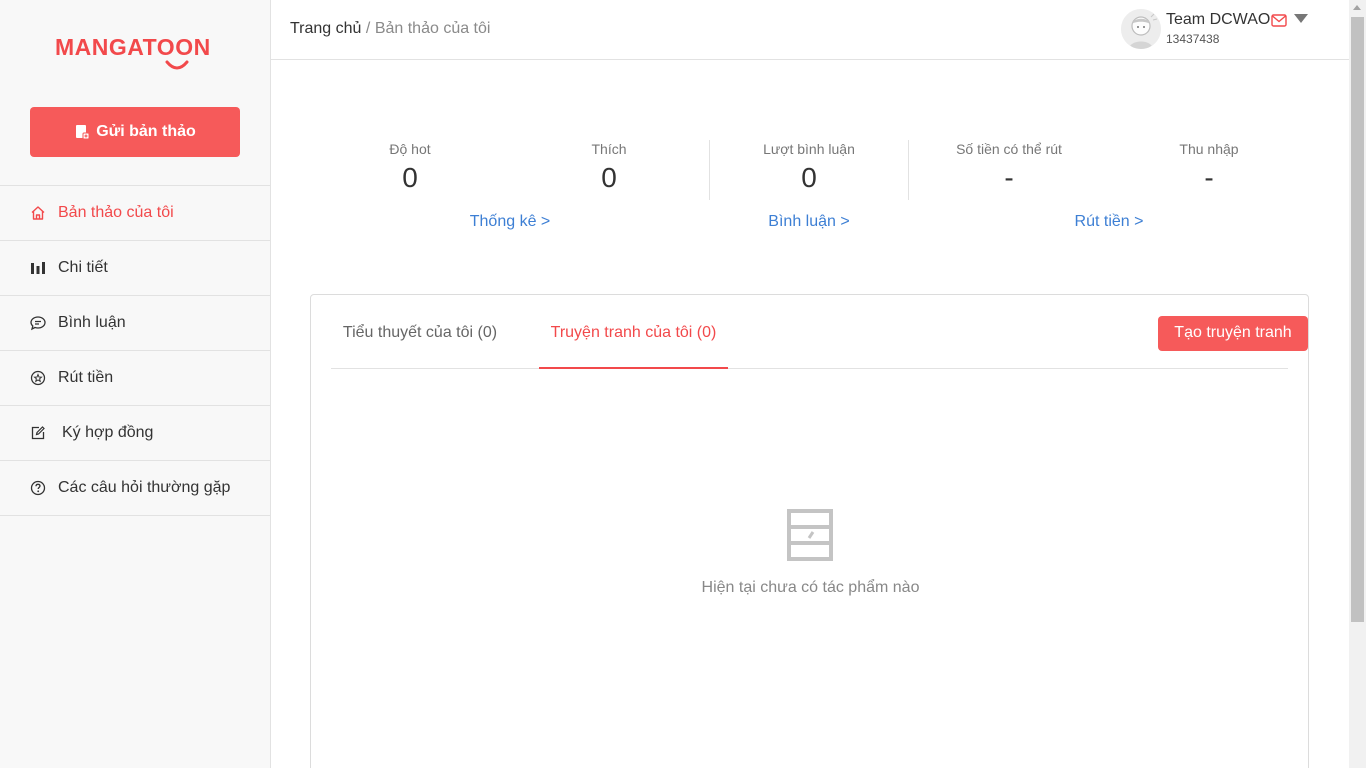 The height and width of the screenshot is (768, 1366). I want to click on stat-comments: Lượt bình luận 0, so click(809, 167).